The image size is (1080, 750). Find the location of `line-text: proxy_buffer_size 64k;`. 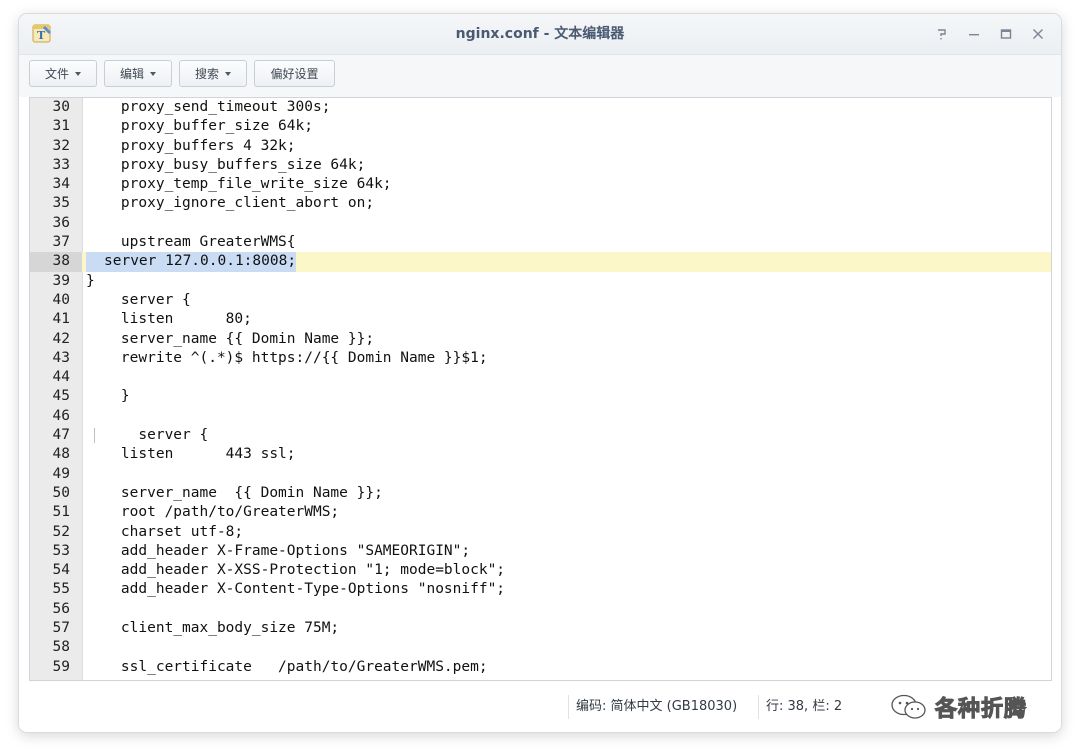

line-text: proxy_buffer_size 64k; is located at coordinates (199, 126).